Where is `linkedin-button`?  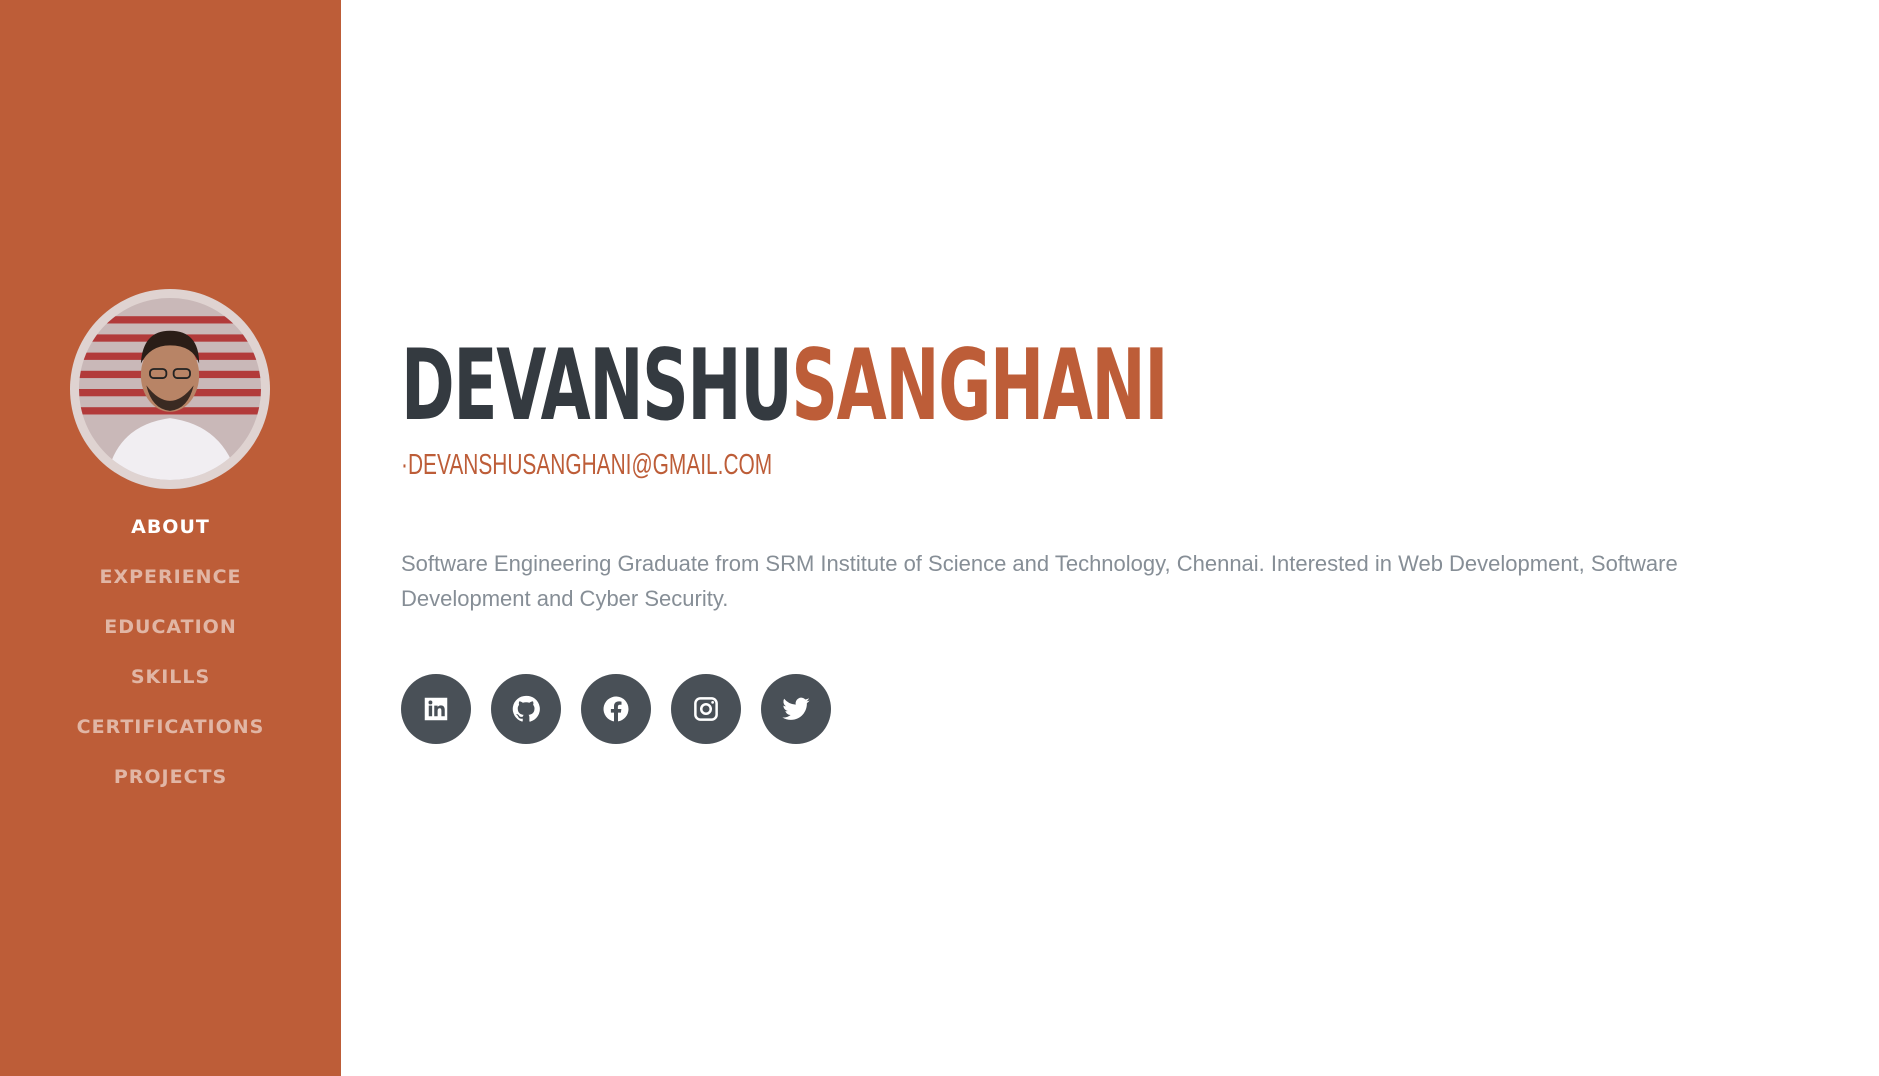 linkedin-button is located at coordinates (436, 709).